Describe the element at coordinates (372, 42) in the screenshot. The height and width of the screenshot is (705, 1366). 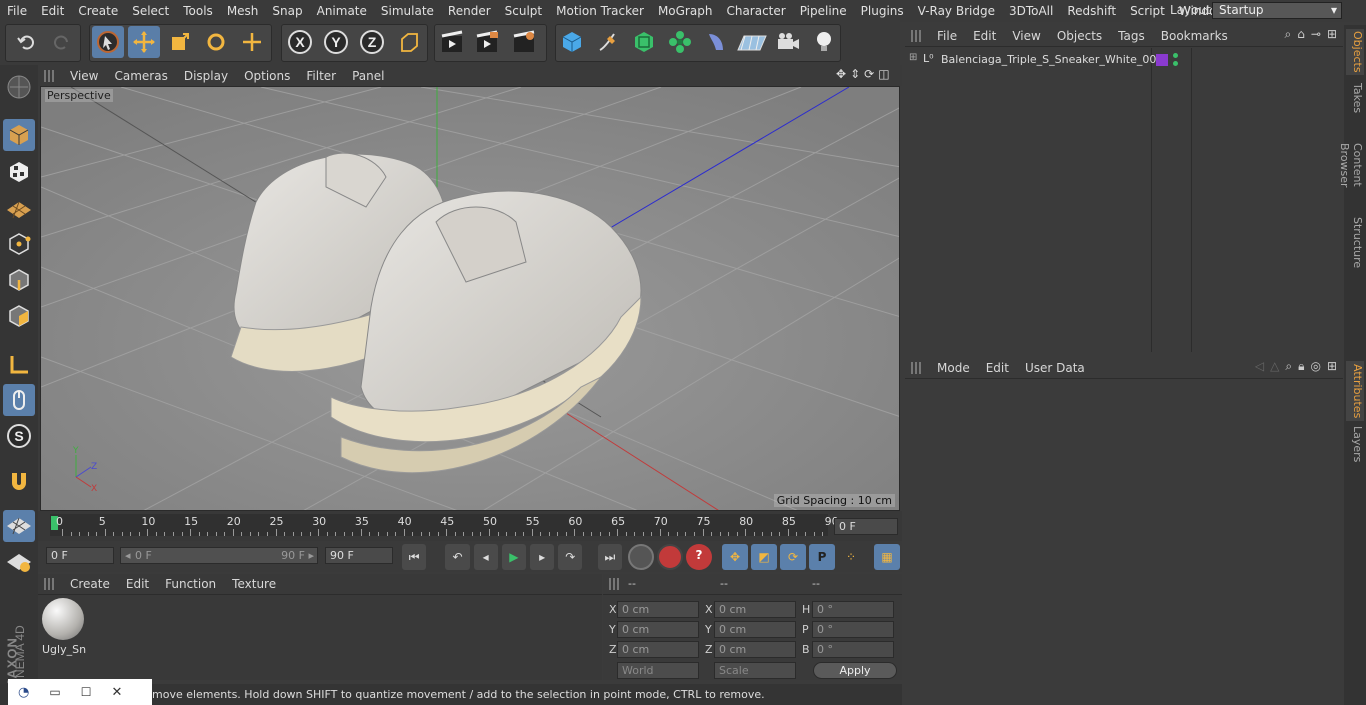
I see `z-axis-icon: Z` at that location.